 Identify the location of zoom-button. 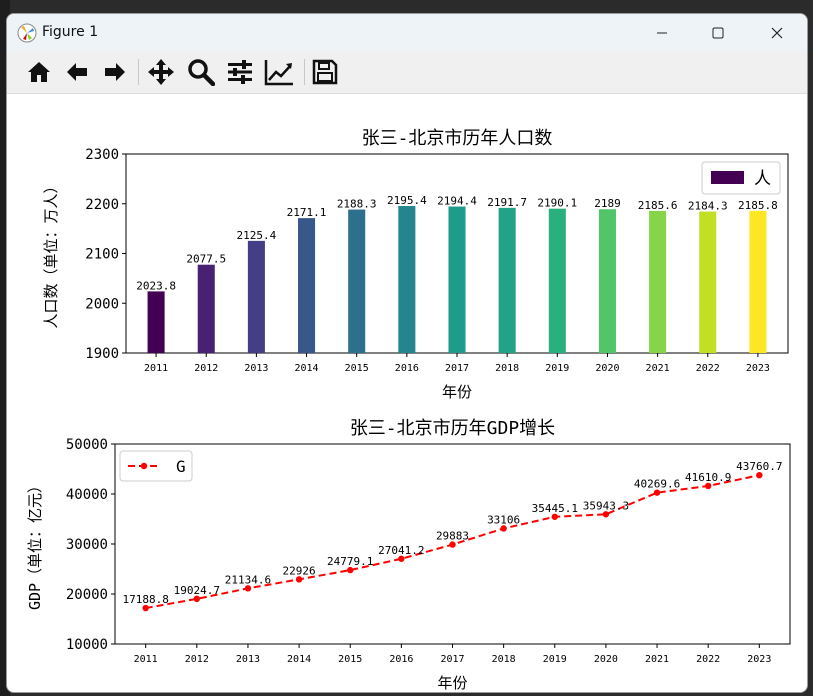
(201, 72).